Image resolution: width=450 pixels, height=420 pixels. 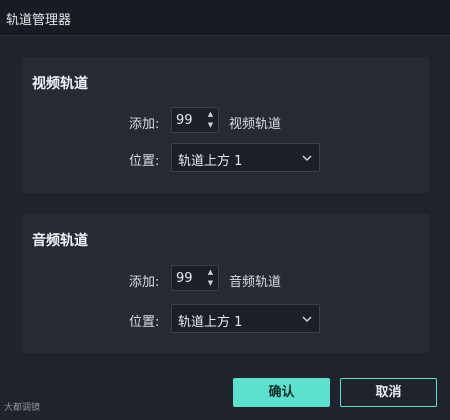 I want to click on audio-stepper-arrows: ▲ ▼, so click(x=210, y=278).